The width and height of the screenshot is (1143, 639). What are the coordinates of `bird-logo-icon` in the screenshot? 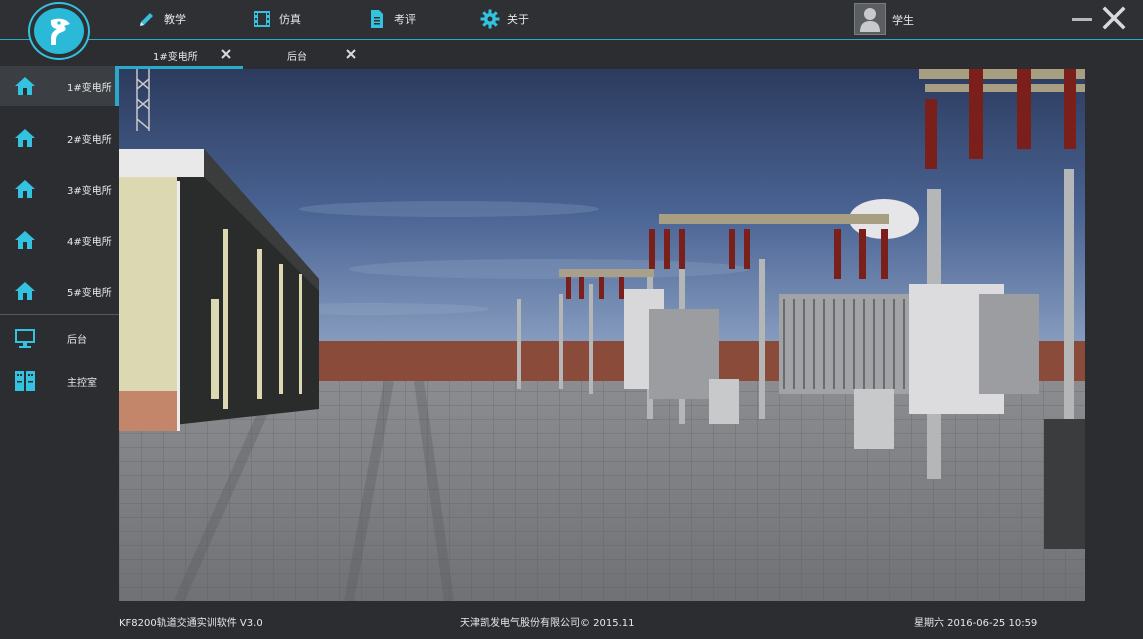 It's located at (60, 31).